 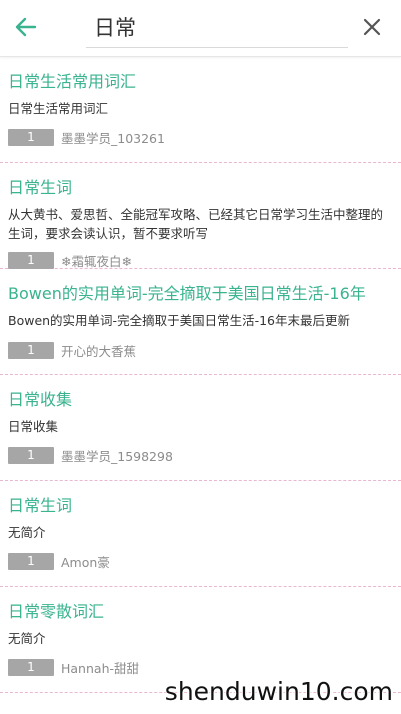 I want to click on result-title: 日常零散词汇, so click(x=56, y=611).